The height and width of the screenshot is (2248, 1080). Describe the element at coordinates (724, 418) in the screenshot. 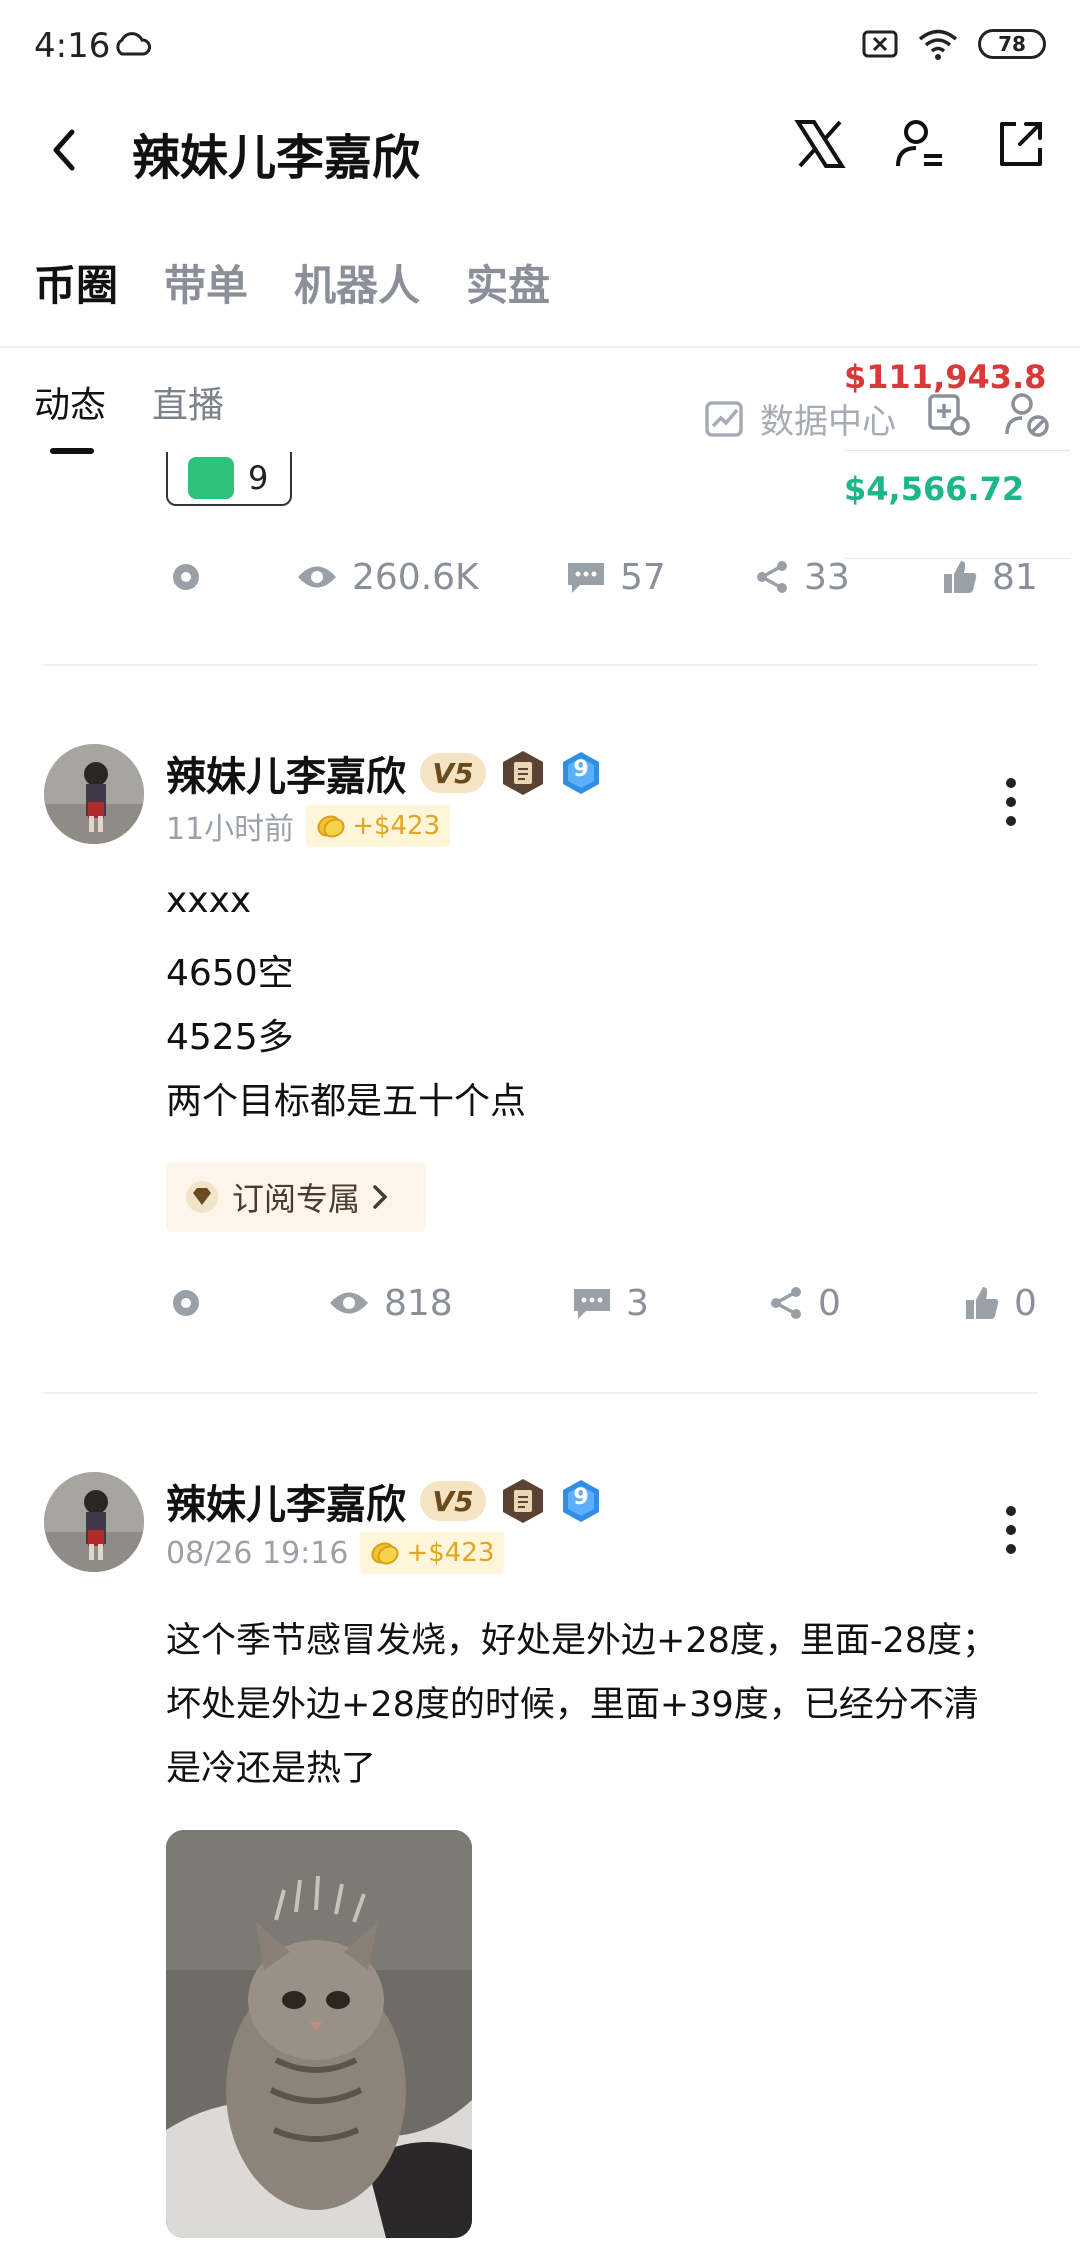

I see `chart-edit-icon` at that location.